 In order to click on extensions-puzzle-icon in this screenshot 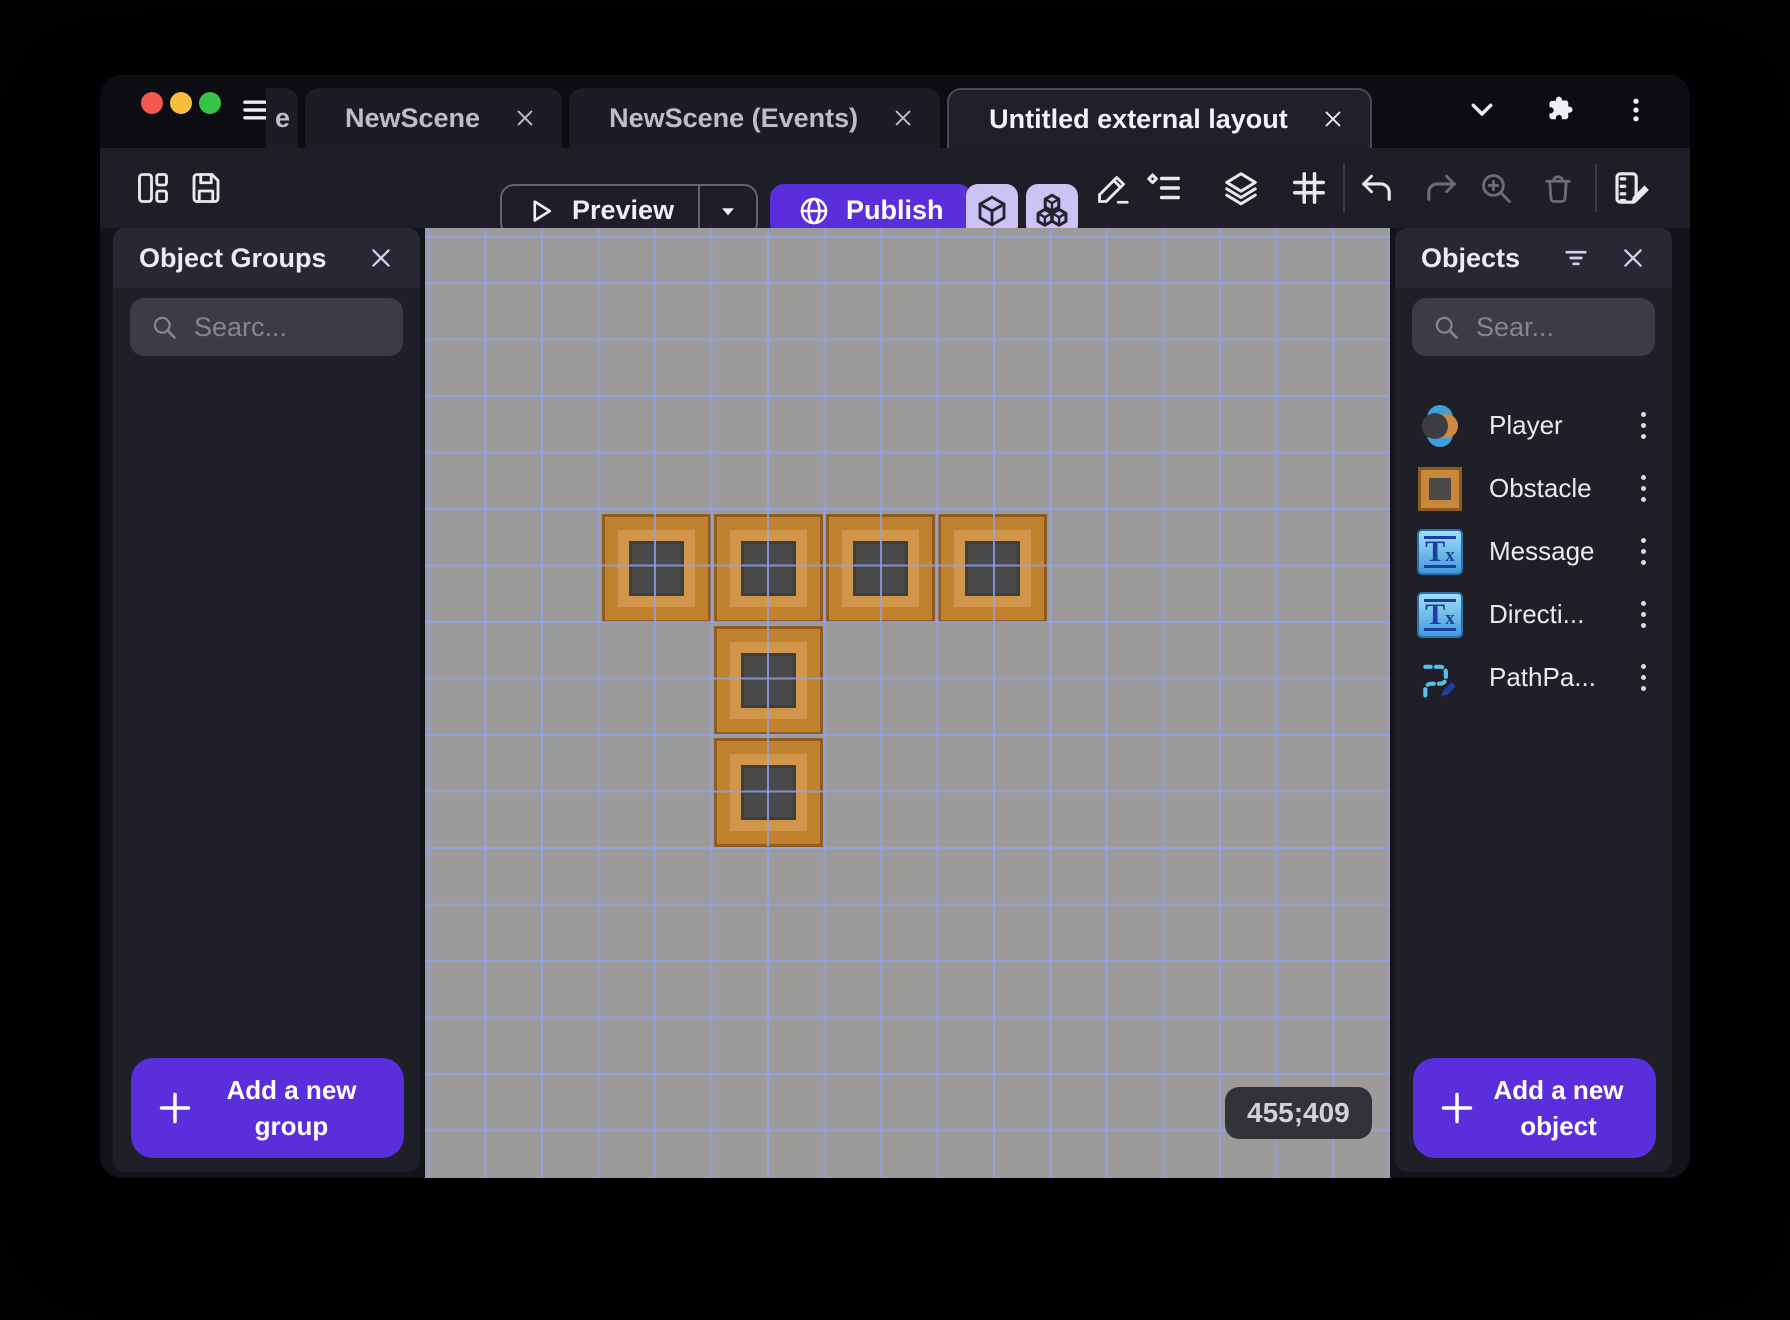, I will do `click(1560, 110)`.